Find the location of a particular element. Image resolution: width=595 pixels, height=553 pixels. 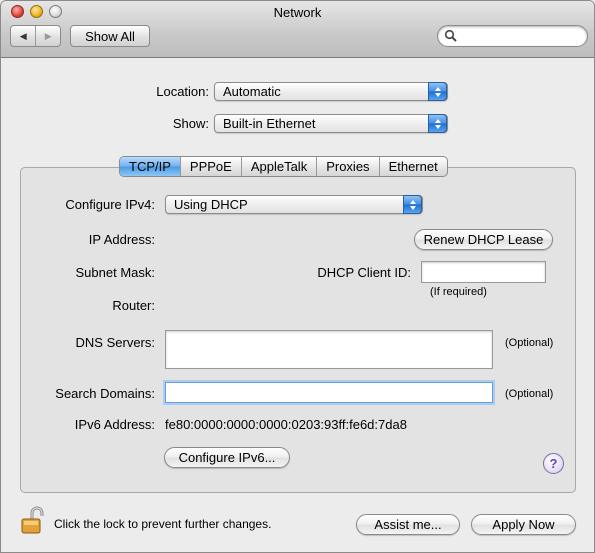

show-value: Built-in Ethernet is located at coordinates (269, 123).